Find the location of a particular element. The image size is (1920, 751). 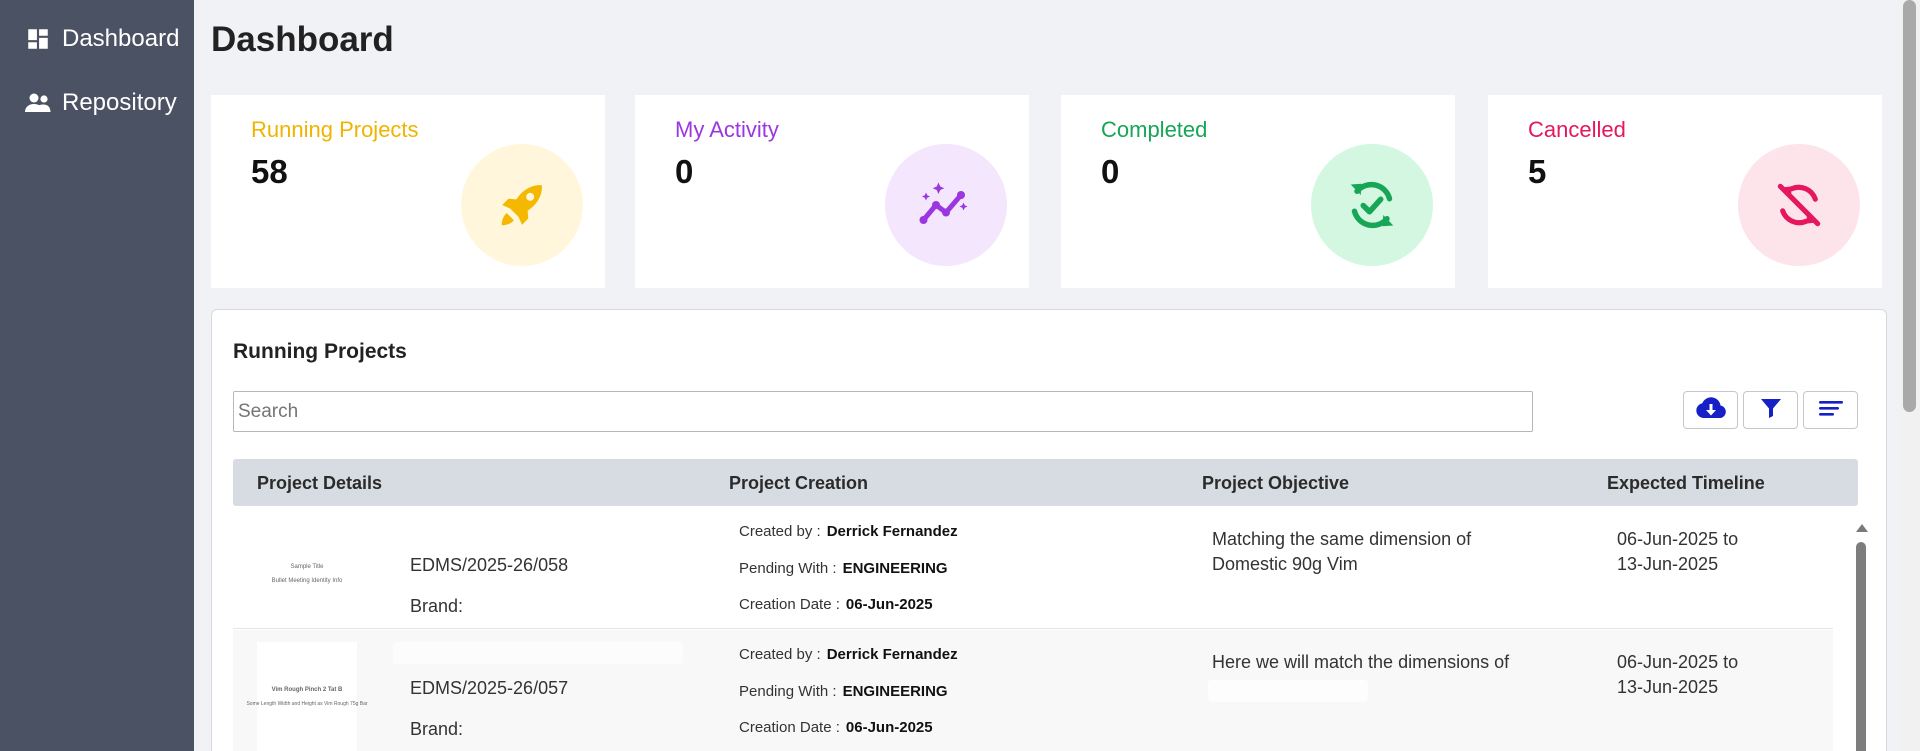

cloud-download-icon is located at coordinates (1711, 410).